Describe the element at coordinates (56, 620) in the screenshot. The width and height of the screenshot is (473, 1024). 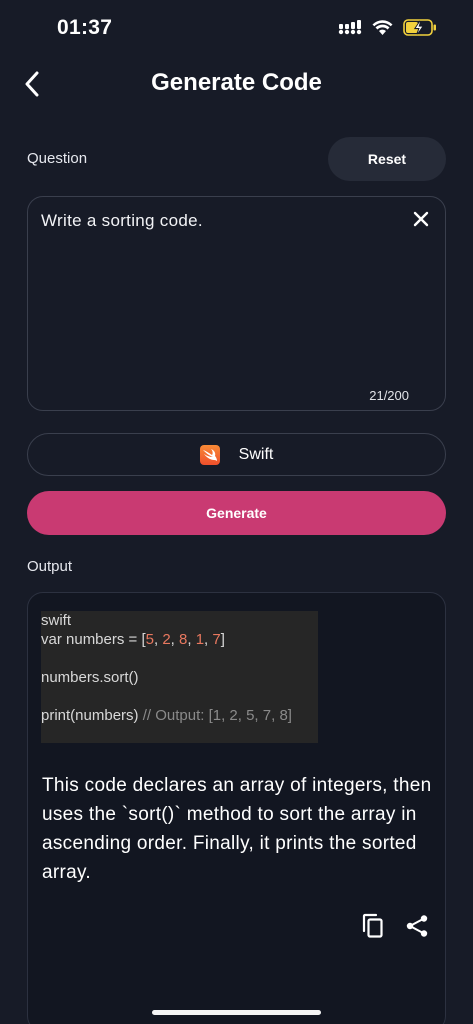
I see `code-line: swift` at that location.